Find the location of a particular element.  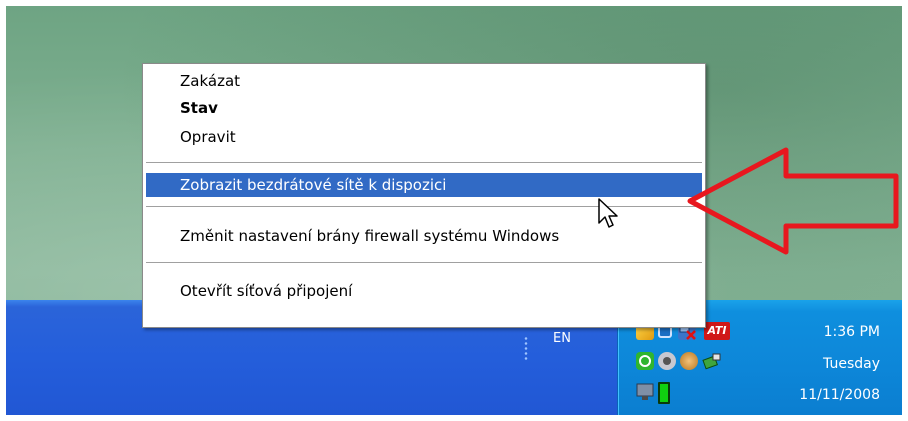

network-connection-icon is located at coordinates (645, 392).